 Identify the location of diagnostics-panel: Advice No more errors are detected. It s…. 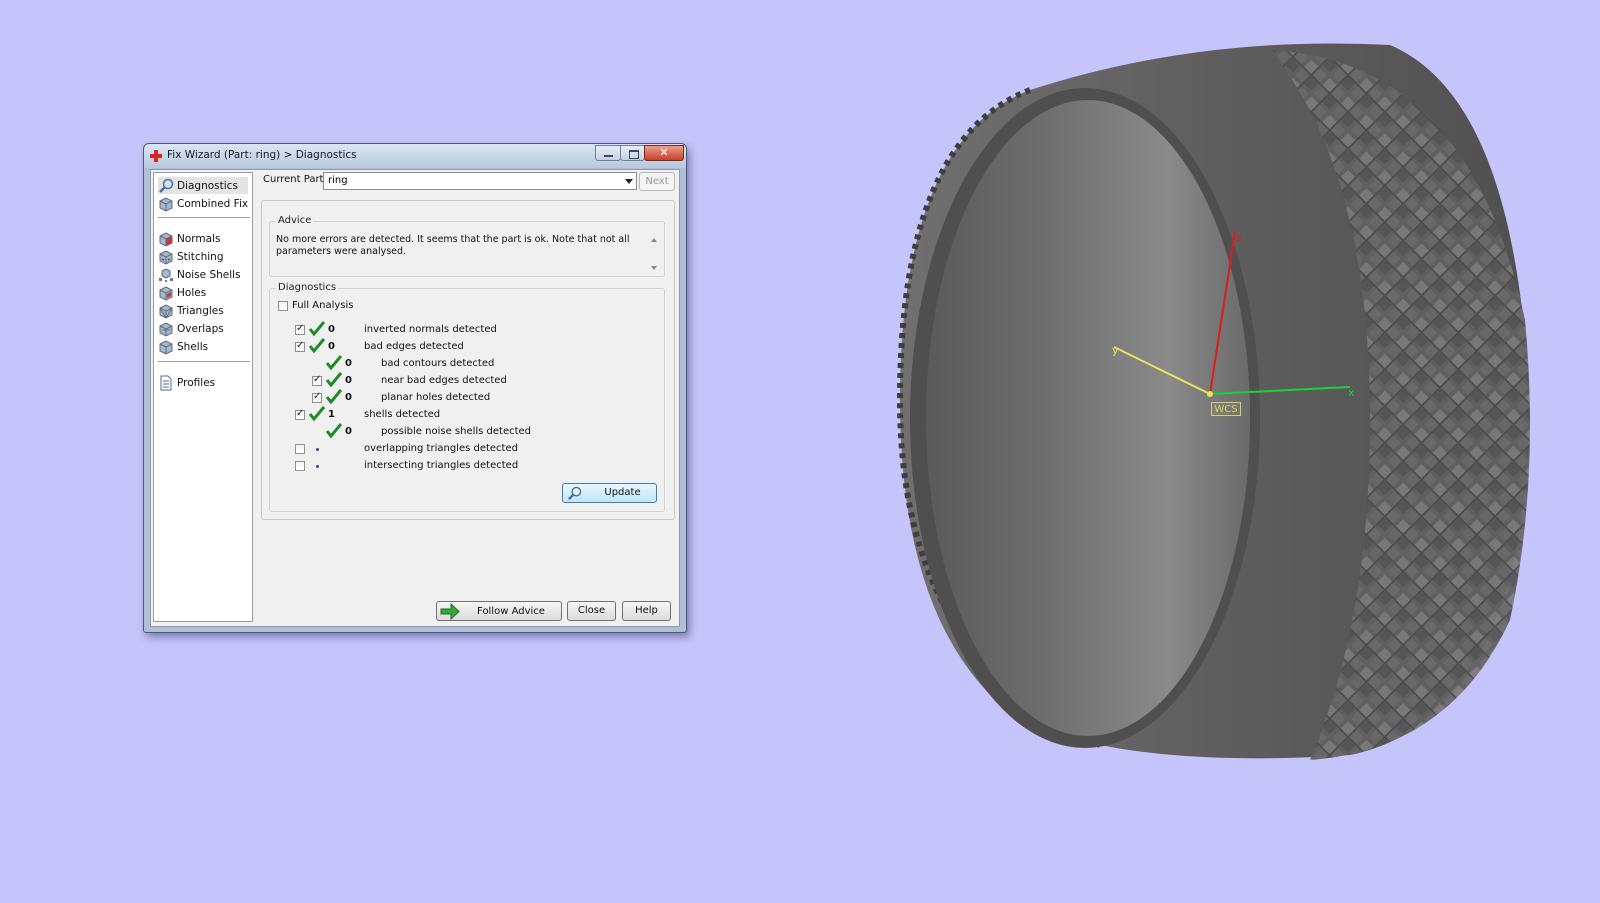
(468, 360).